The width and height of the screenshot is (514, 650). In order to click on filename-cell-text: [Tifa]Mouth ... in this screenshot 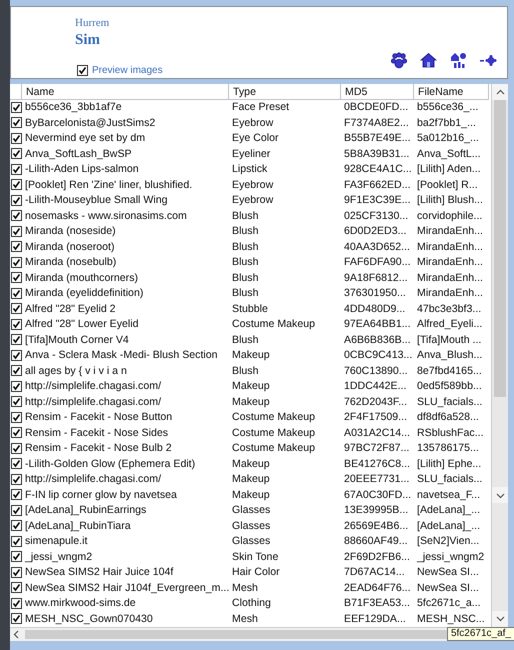, I will do `click(449, 340)`.